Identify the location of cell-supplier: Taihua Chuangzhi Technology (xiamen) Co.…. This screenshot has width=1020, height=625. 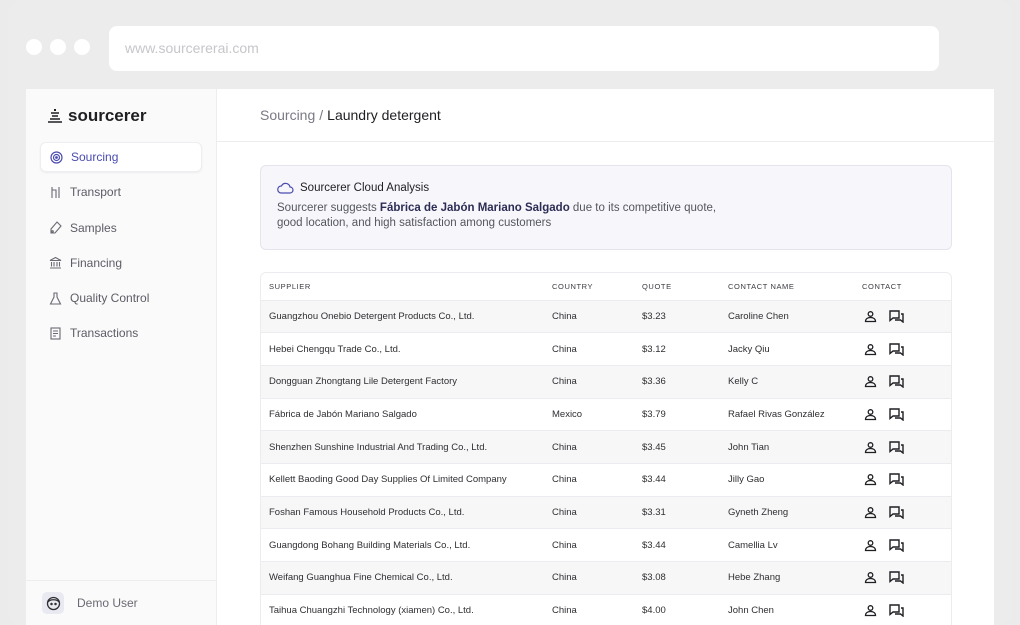
(406, 609).